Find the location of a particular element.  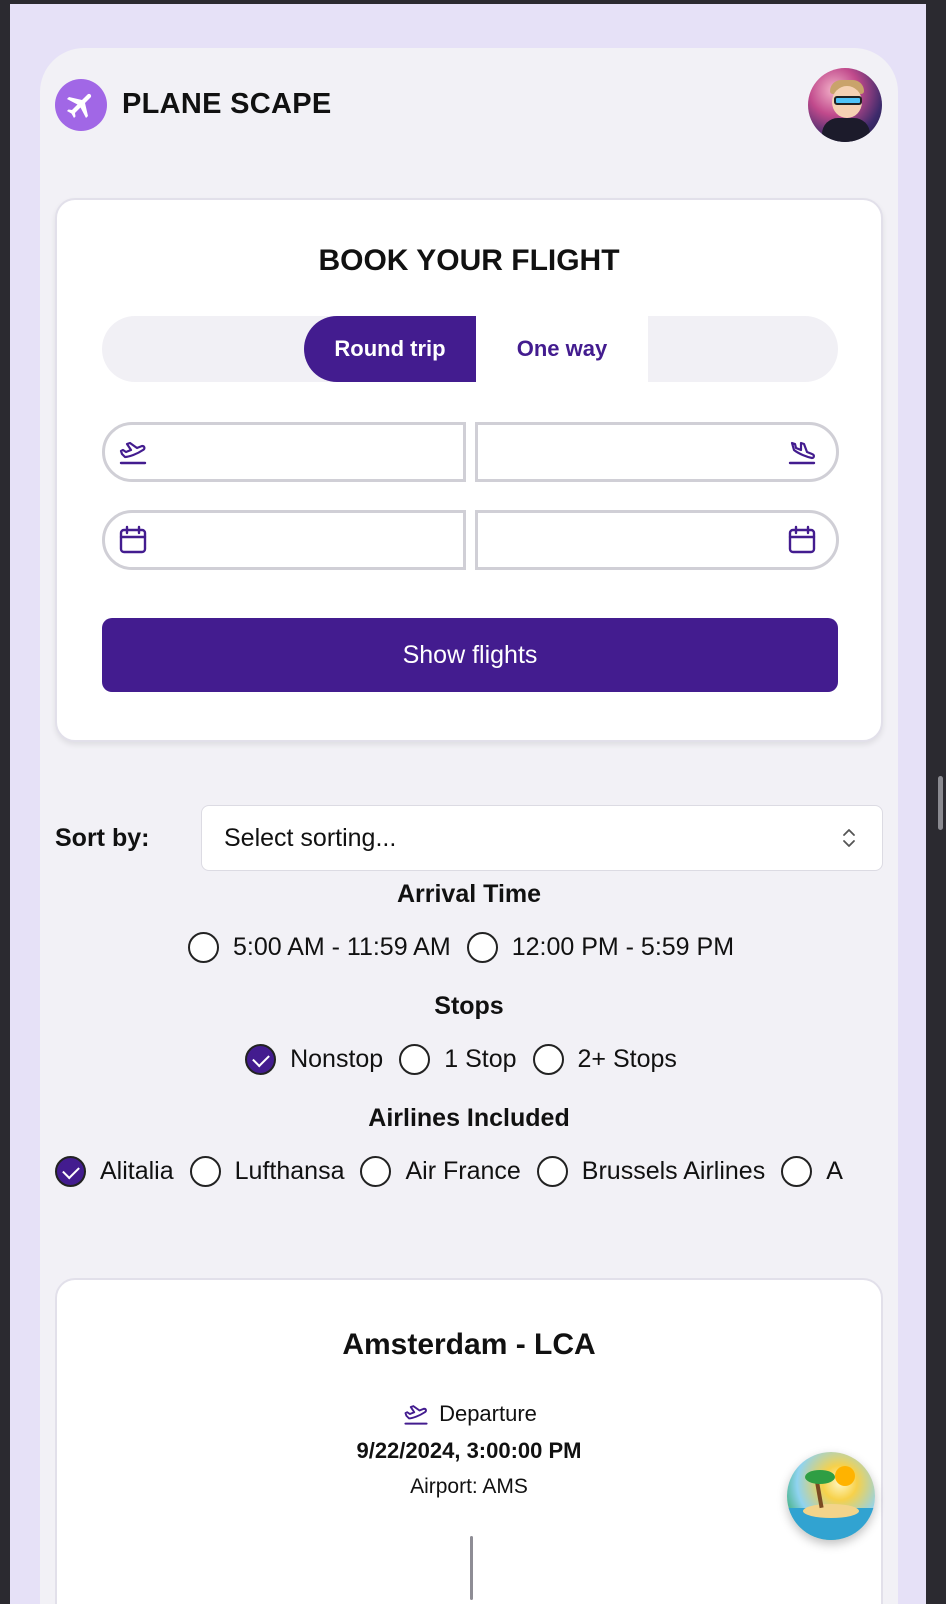

beach-icon-sand is located at coordinates (831, 1511).